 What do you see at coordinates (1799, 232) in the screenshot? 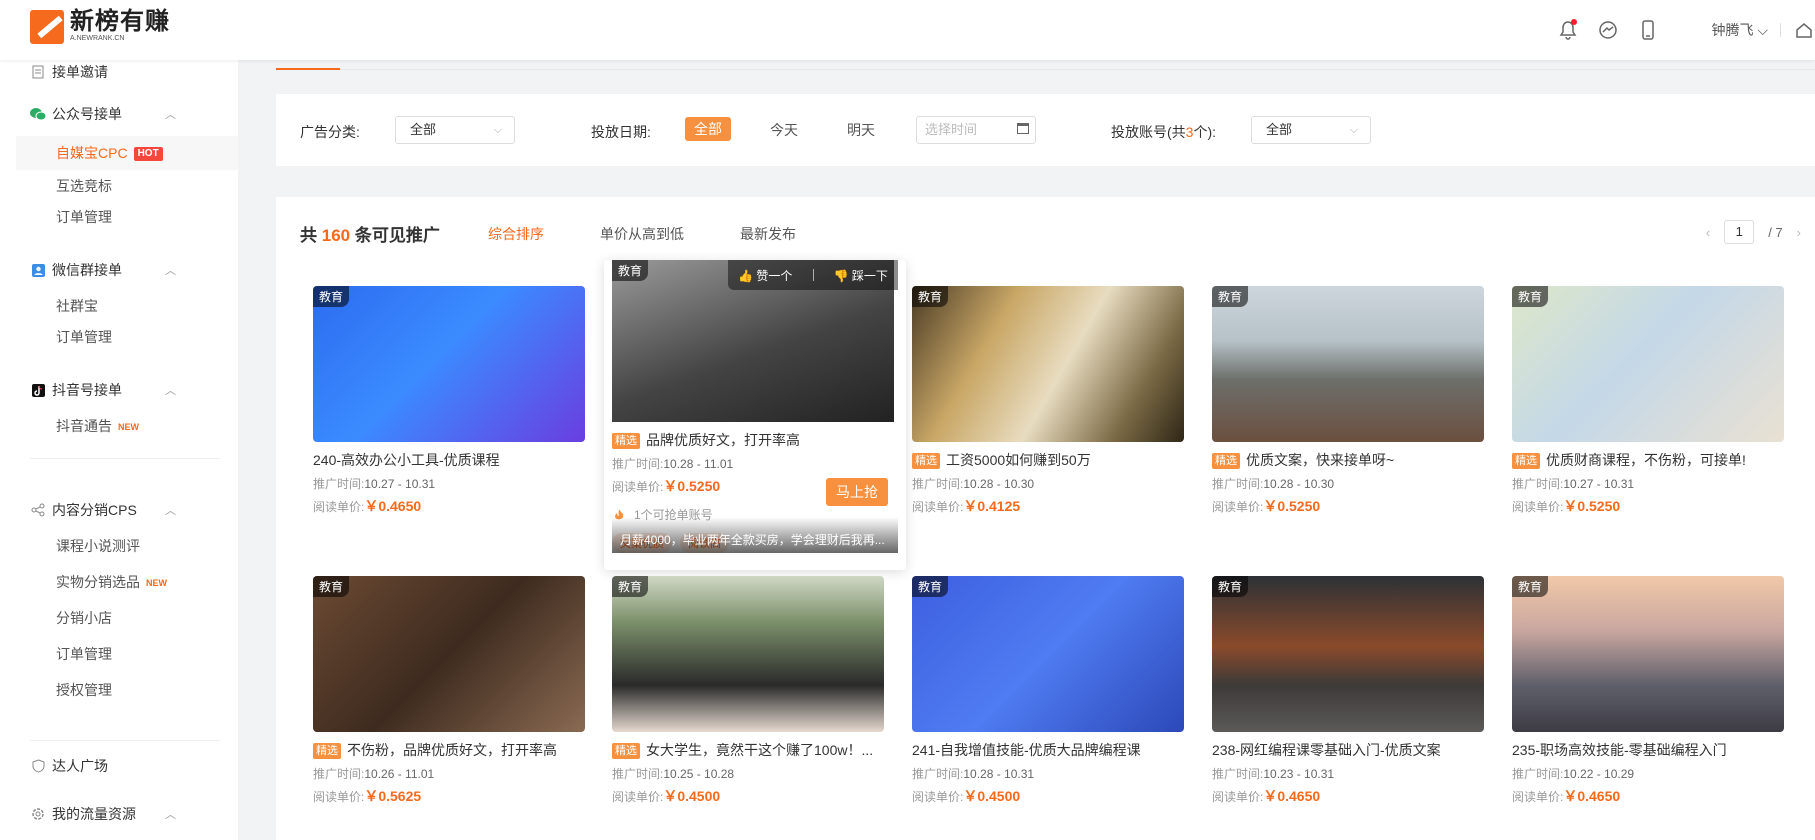
I see `next-page-icon: ›` at bounding box center [1799, 232].